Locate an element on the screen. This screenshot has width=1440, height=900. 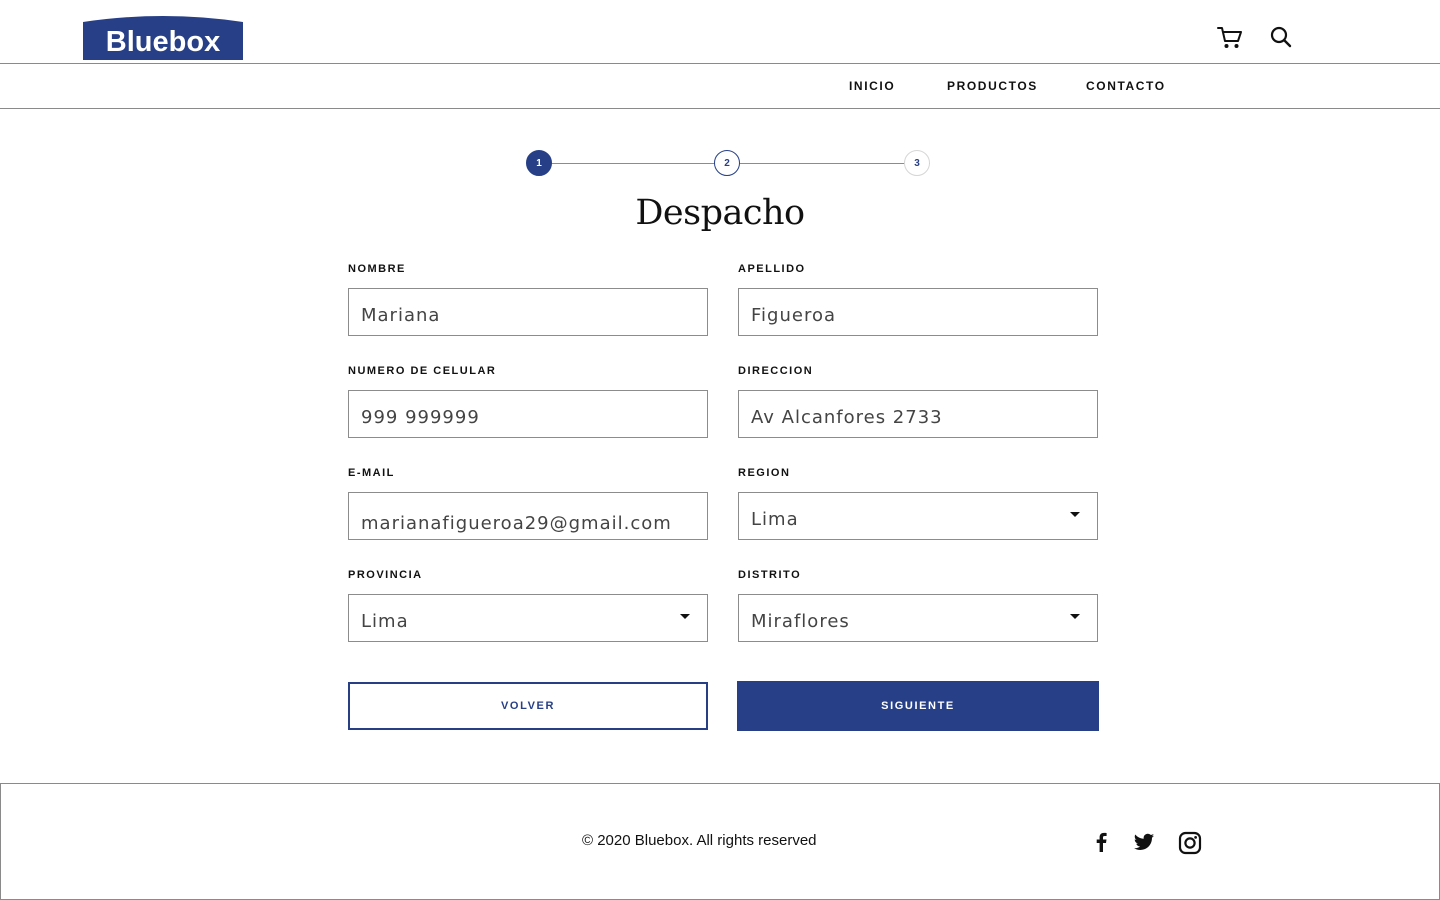
distrito-label: DISTRITO is located at coordinates (770, 575).